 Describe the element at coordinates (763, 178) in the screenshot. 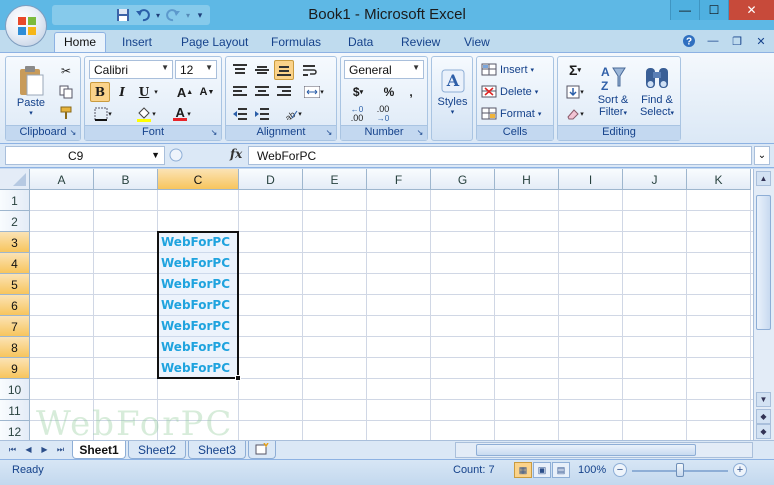

I see `scroll-up-icon: ▲` at that location.